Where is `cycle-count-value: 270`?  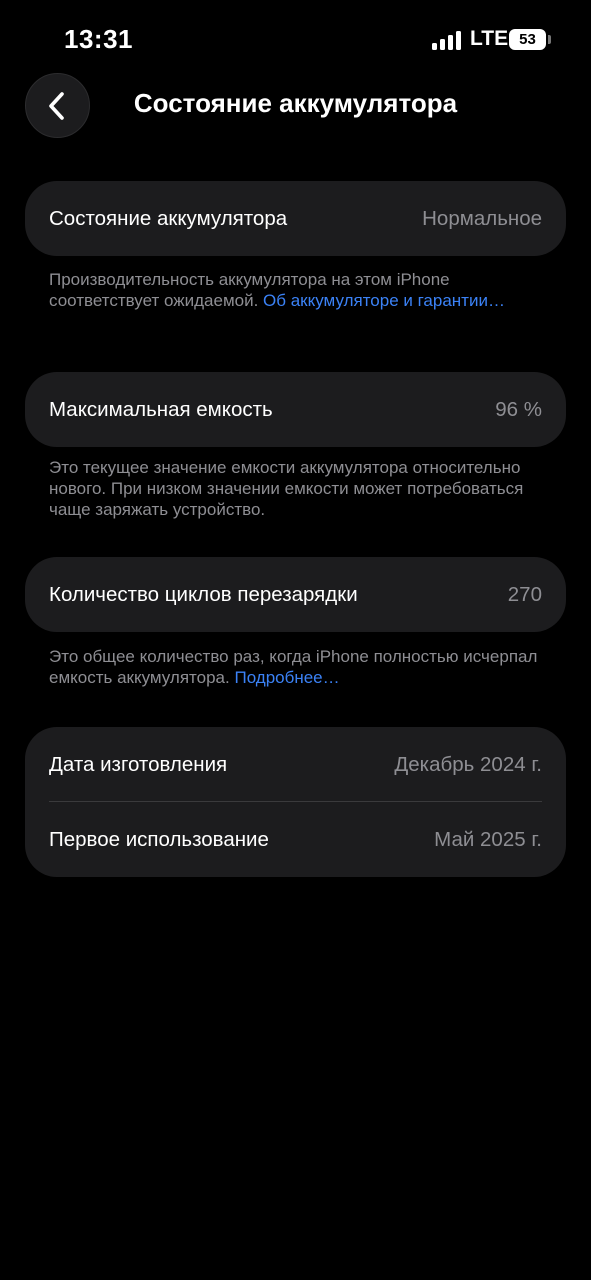 cycle-count-value: 270 is located at coordinates (524, 594).